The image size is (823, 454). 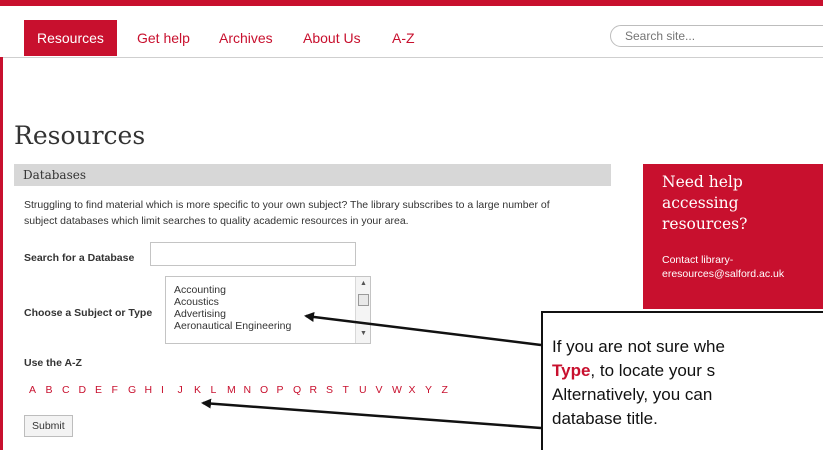 I want to click on az-letter-list: ABCDEFGHIJKLMNOPQRSTUVWXYZ, so click(x=243, y=390).